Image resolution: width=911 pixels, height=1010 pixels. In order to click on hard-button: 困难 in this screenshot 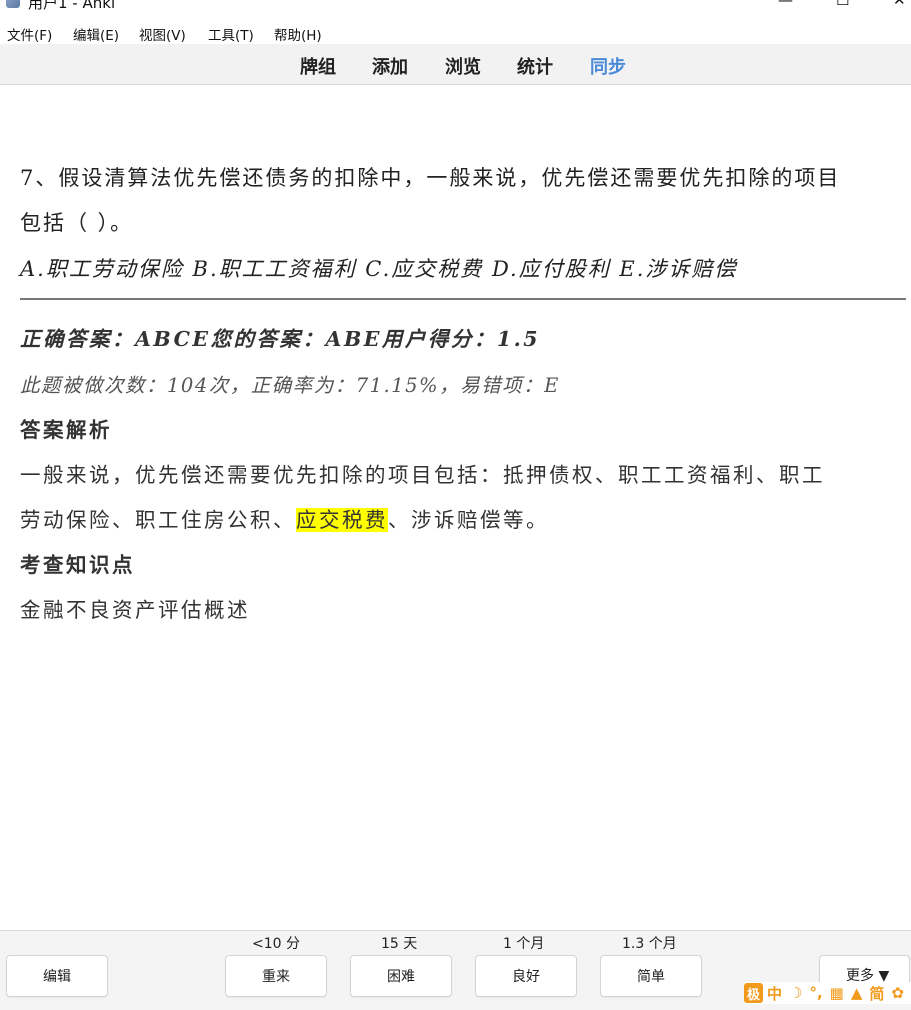, I will do `click(401, 976)`.